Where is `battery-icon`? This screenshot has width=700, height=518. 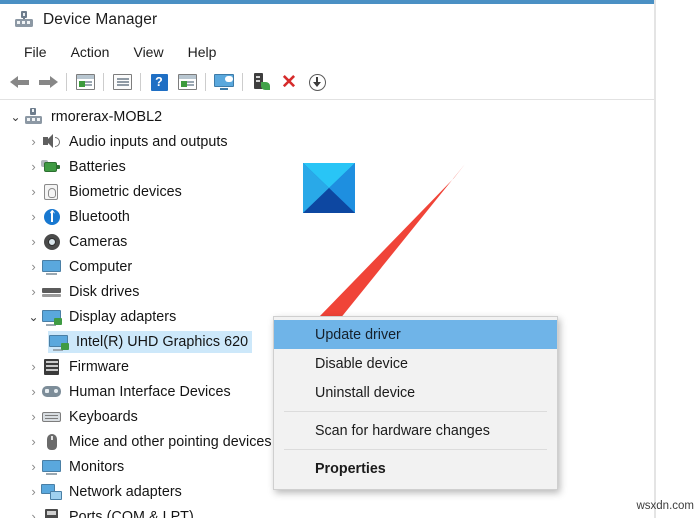
battery-icon is located at coordinates (51, 167).